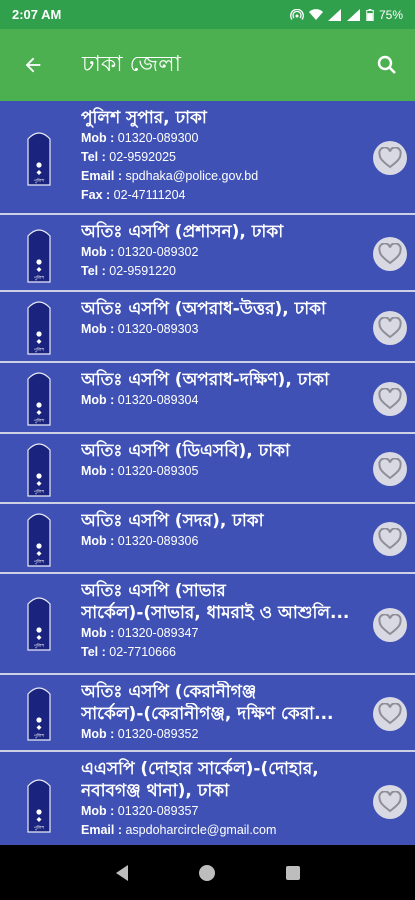  Describe the element at coordinates (227, 652) in the screenshot. I see `contact-info-line: Tel : 02-7710666` at that location.